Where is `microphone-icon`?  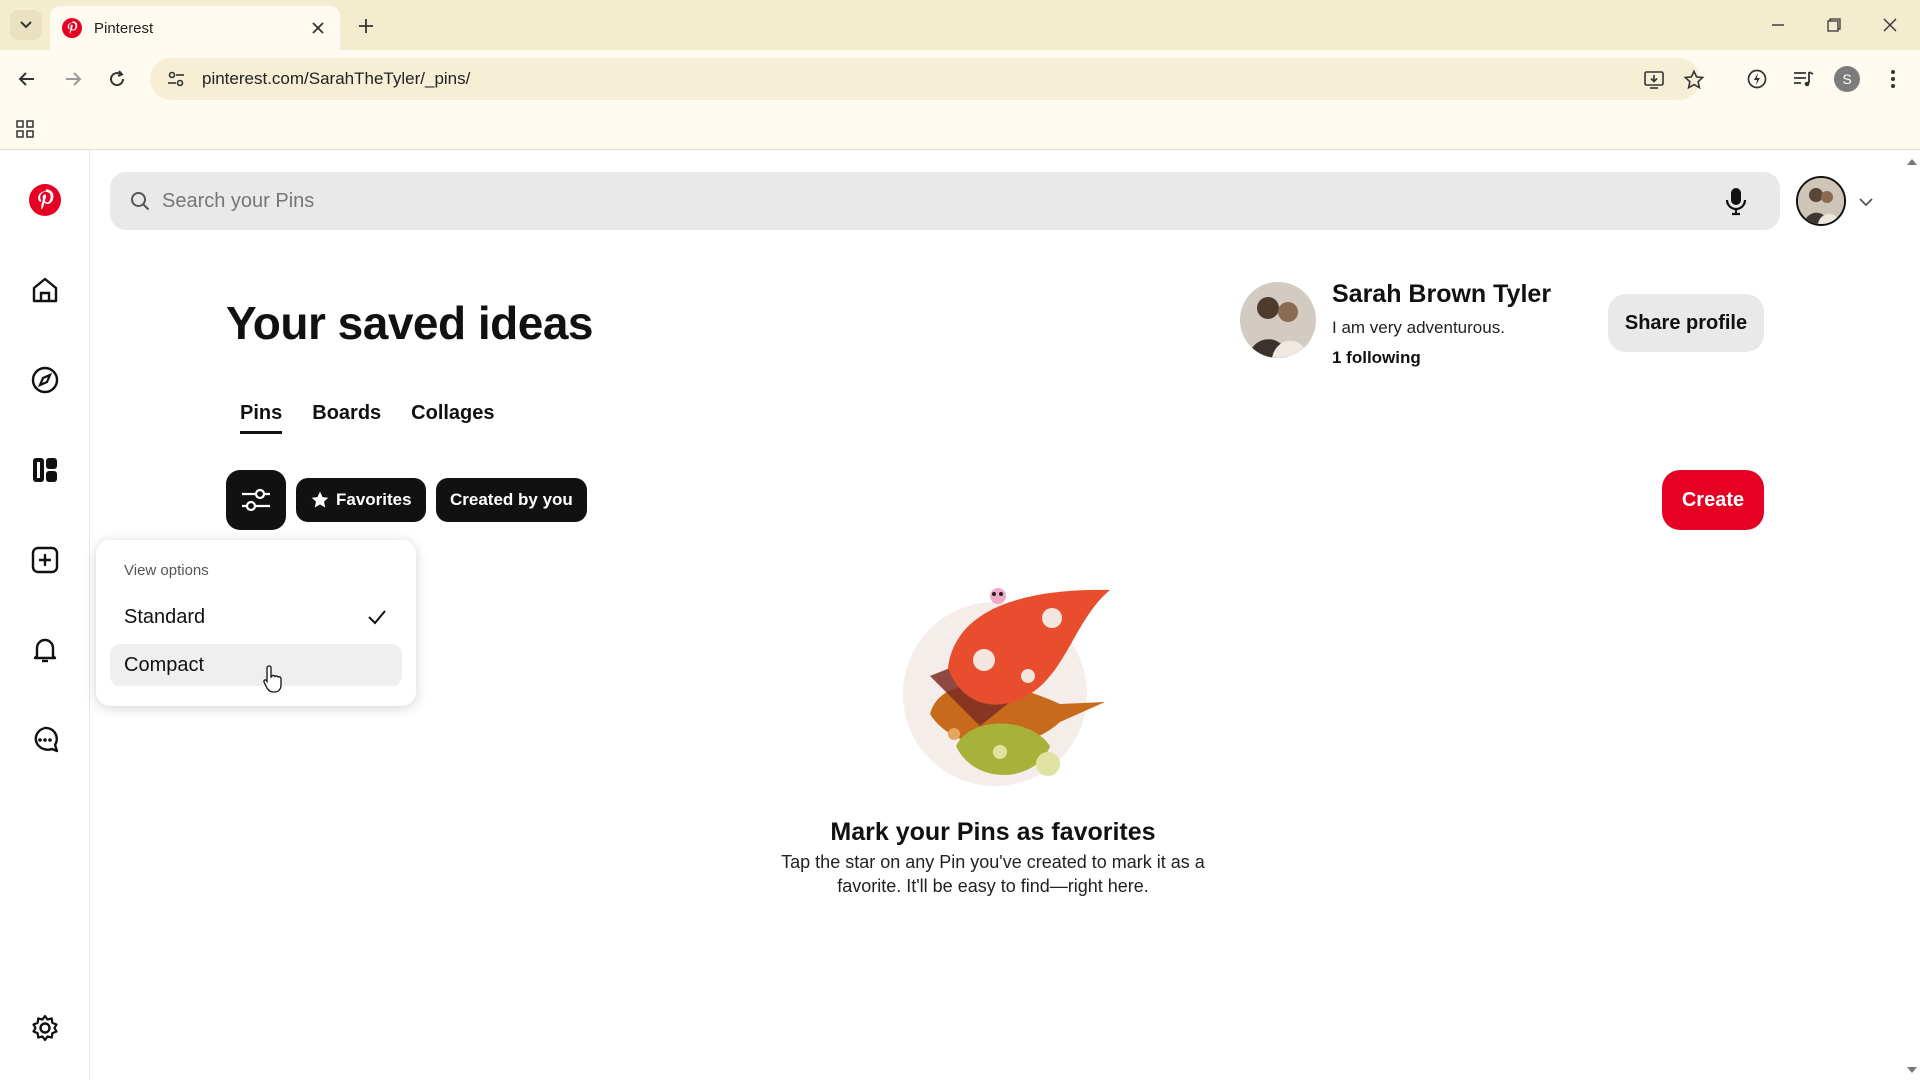 microphone-icon is located at coordinates (1736, 202).